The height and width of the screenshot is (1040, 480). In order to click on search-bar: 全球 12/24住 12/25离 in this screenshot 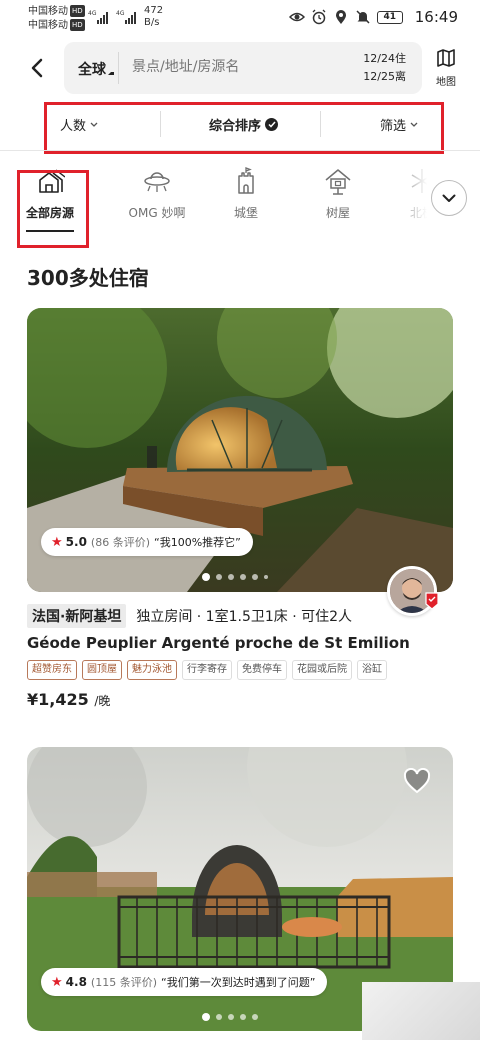, I will do `click(243, 68)`.